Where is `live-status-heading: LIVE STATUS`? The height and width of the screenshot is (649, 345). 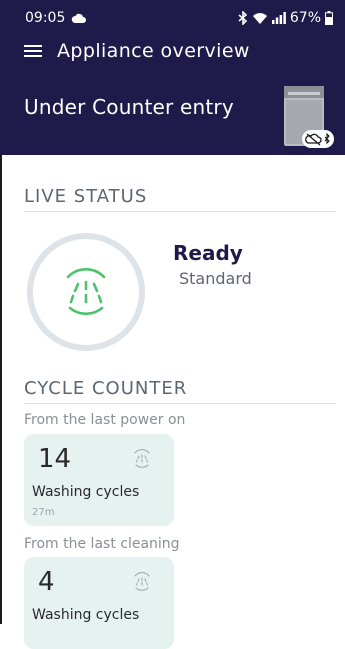
live-status-heading: LIVE STATUS is located at coordinates (86, 196).